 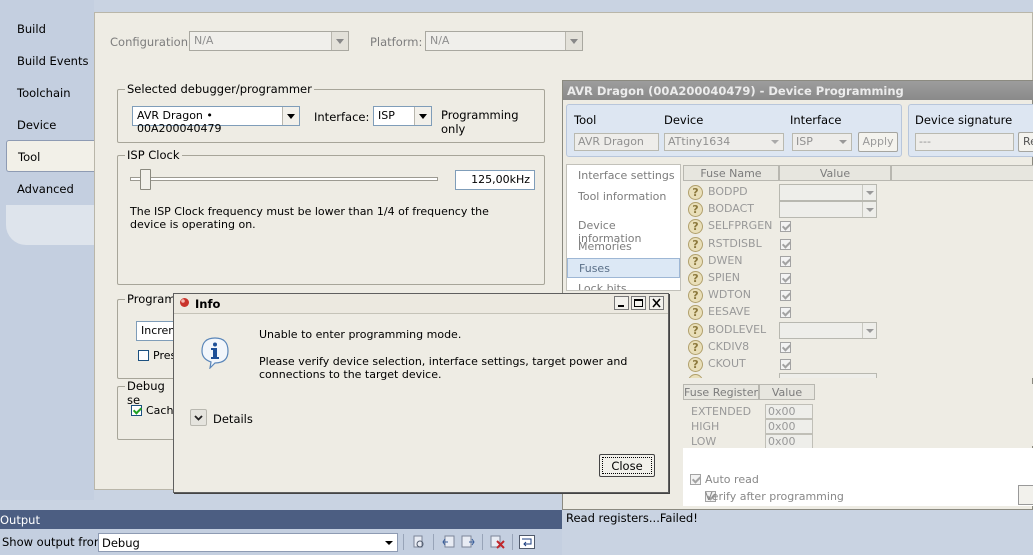 What do you see at coordinates (878, 142) in the screenshot?
I see `apply-button: Apply` at bounding box center [878, 142].